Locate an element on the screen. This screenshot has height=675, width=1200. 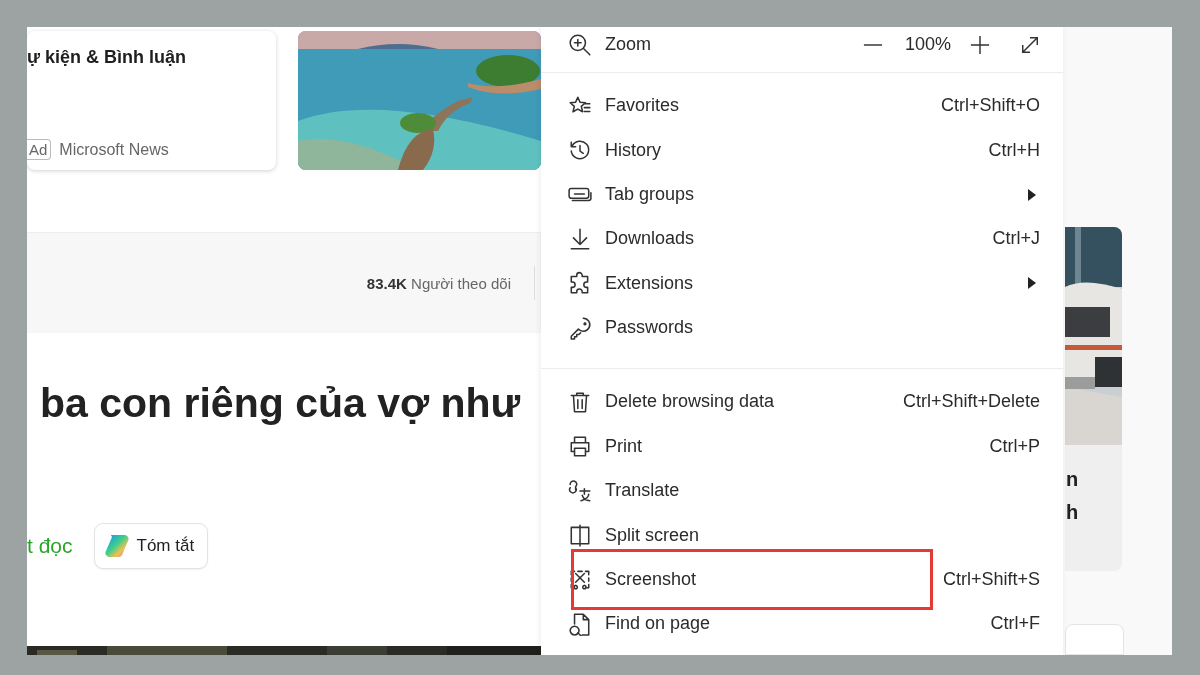
zoom-in-button is located at coordinates (980, 44).